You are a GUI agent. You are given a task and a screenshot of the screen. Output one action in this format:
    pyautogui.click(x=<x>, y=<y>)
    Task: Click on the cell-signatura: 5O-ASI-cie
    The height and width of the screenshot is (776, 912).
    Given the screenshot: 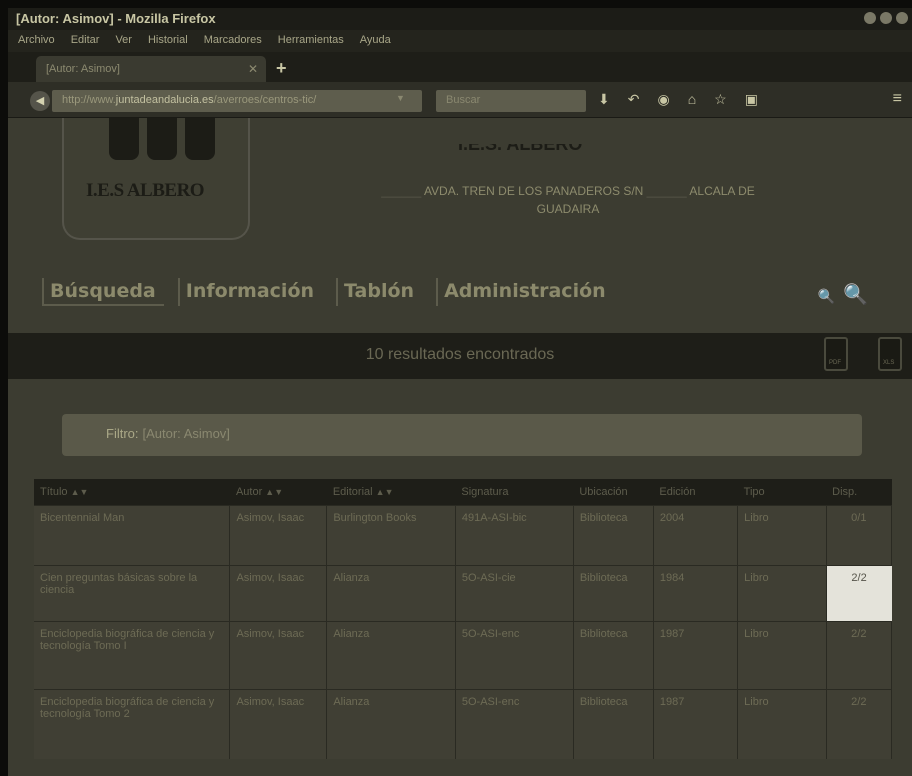 What is the action you would take?
    pyautogui.click(x=514, y=592)
    